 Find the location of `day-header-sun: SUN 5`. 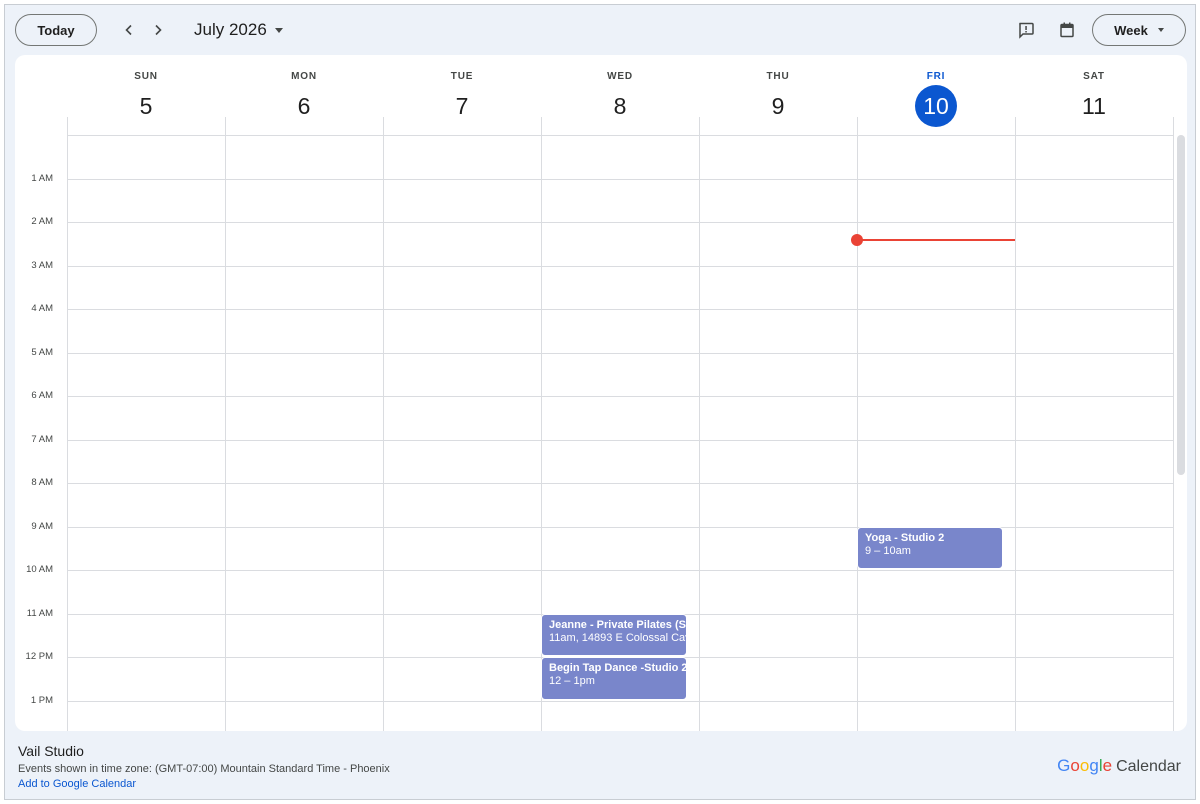

day-header-sun: SUN 5 is located at coordinates (146, 95).